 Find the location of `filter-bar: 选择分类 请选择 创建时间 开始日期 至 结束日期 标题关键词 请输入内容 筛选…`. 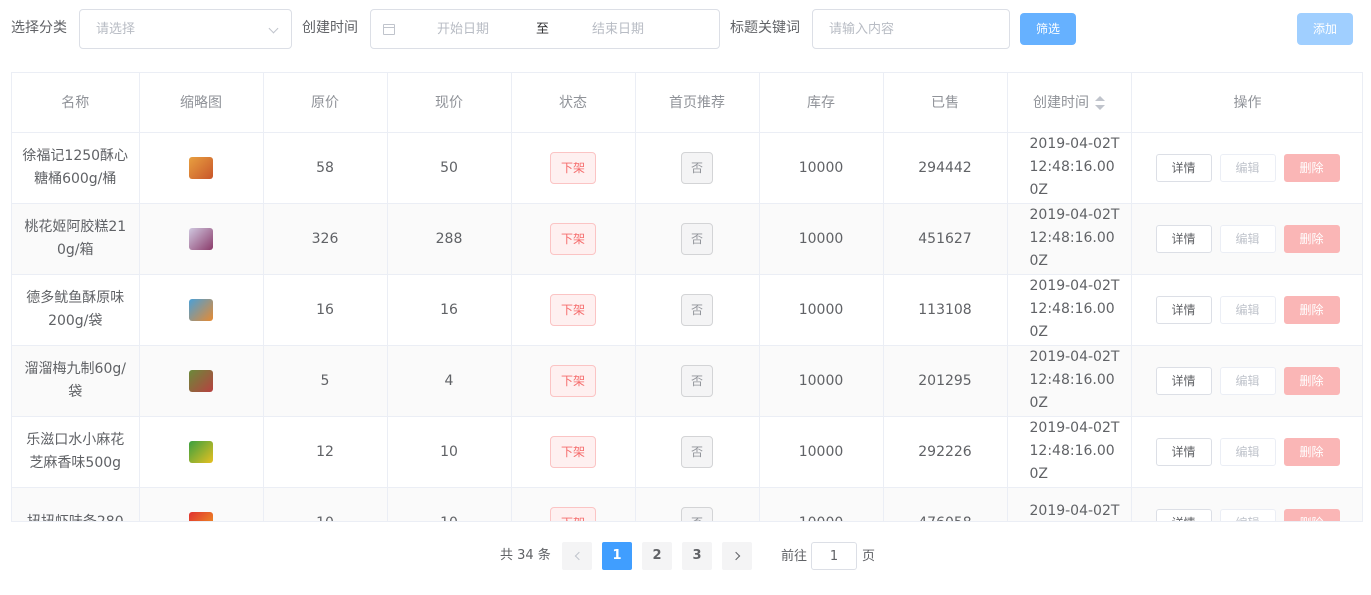

filter-bar: 选择分类 请选择 创建时间 开始日期 至 结束日期 标题关键词 请输入内容 筛选… is located at coordinates (685, 29).